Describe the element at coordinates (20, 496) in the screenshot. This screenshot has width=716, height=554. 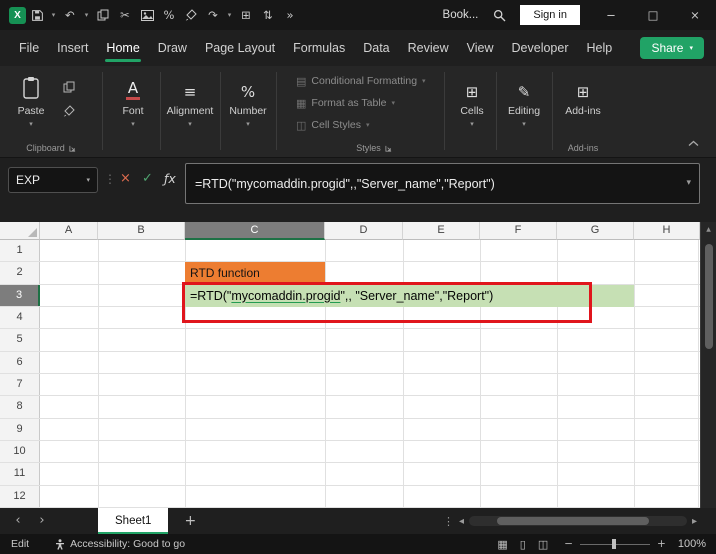
I see `row-header-12: 12` at that location.